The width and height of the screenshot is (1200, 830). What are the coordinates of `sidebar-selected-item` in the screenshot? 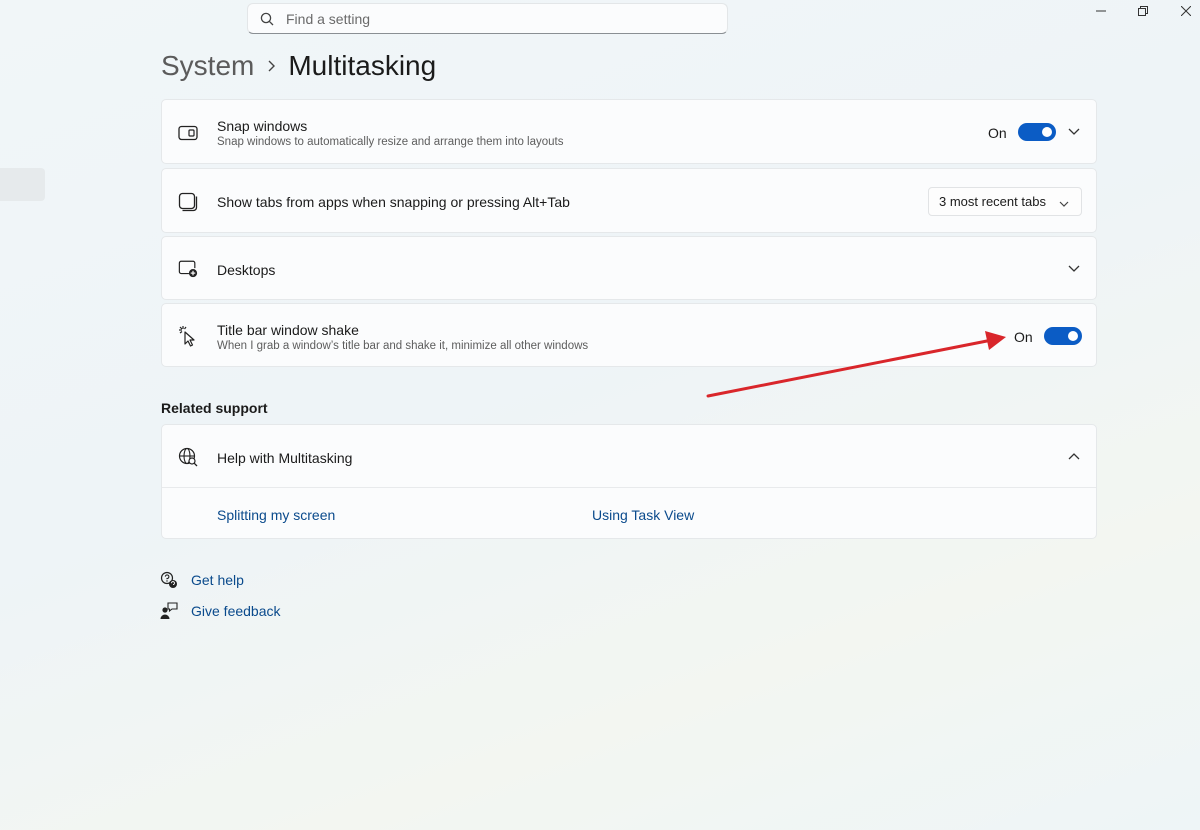 It's located at (22, 184).